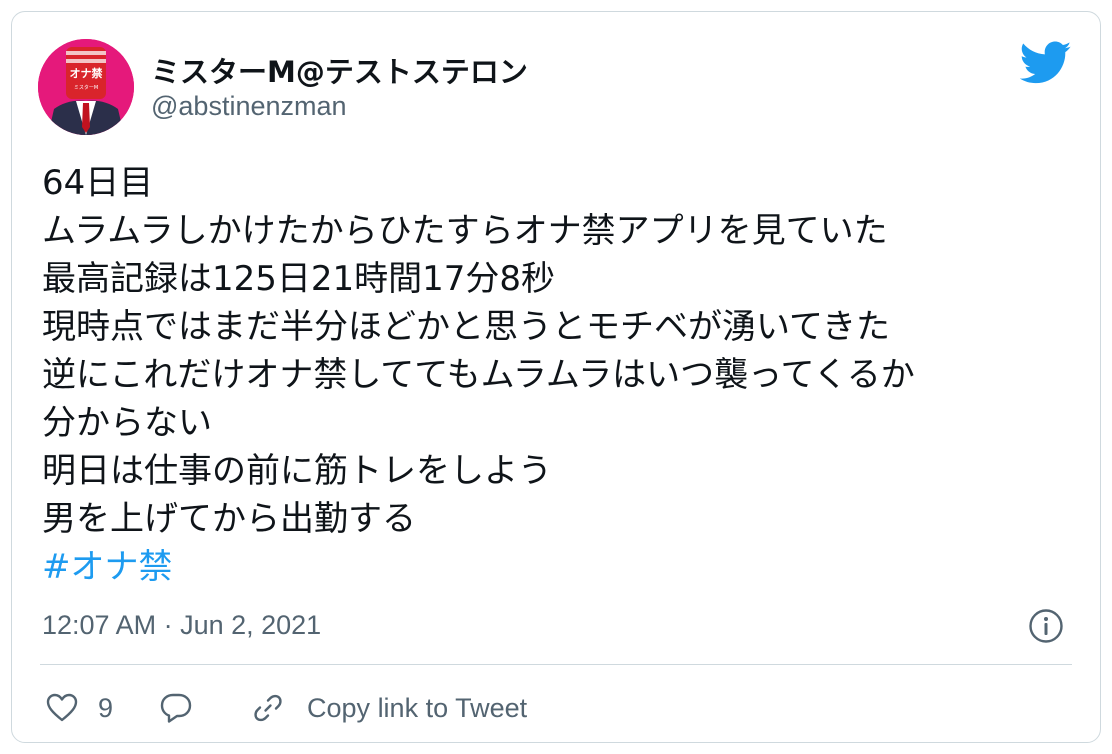 The height and width of the screenshot is (754, 1112). I want to click on reply-button, so click(176, 708).